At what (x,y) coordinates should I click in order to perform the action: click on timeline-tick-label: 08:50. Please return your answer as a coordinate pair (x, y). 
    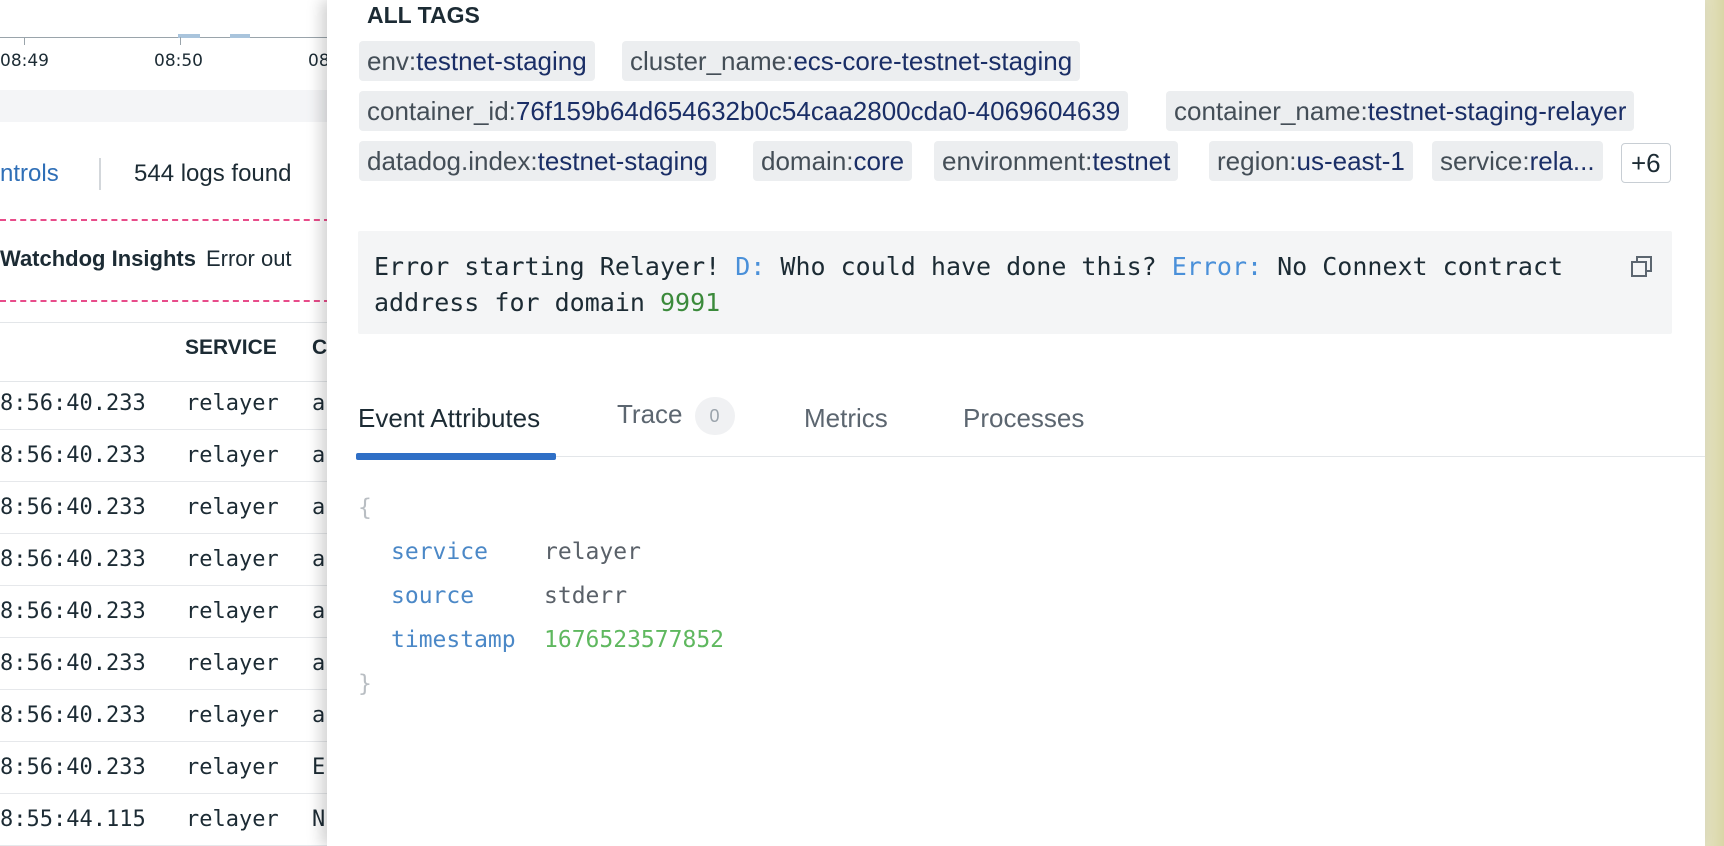
    Looking at the image, I should click on (178, 61).